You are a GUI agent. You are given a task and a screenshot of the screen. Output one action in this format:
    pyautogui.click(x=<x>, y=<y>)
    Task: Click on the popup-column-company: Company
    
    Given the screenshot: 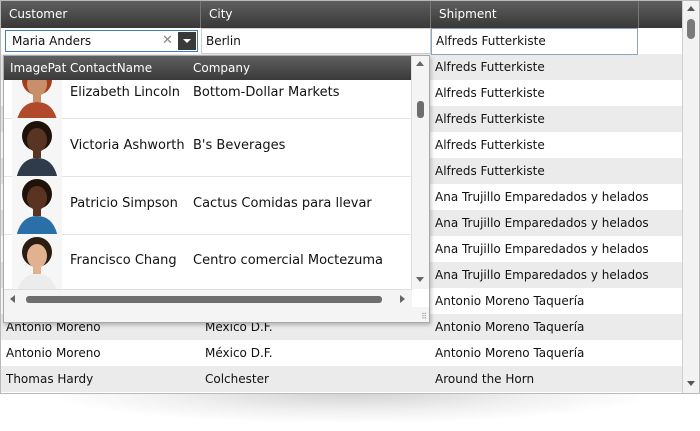 What is the action you would take?
    pyautogui.click(x=293, y=68)
    